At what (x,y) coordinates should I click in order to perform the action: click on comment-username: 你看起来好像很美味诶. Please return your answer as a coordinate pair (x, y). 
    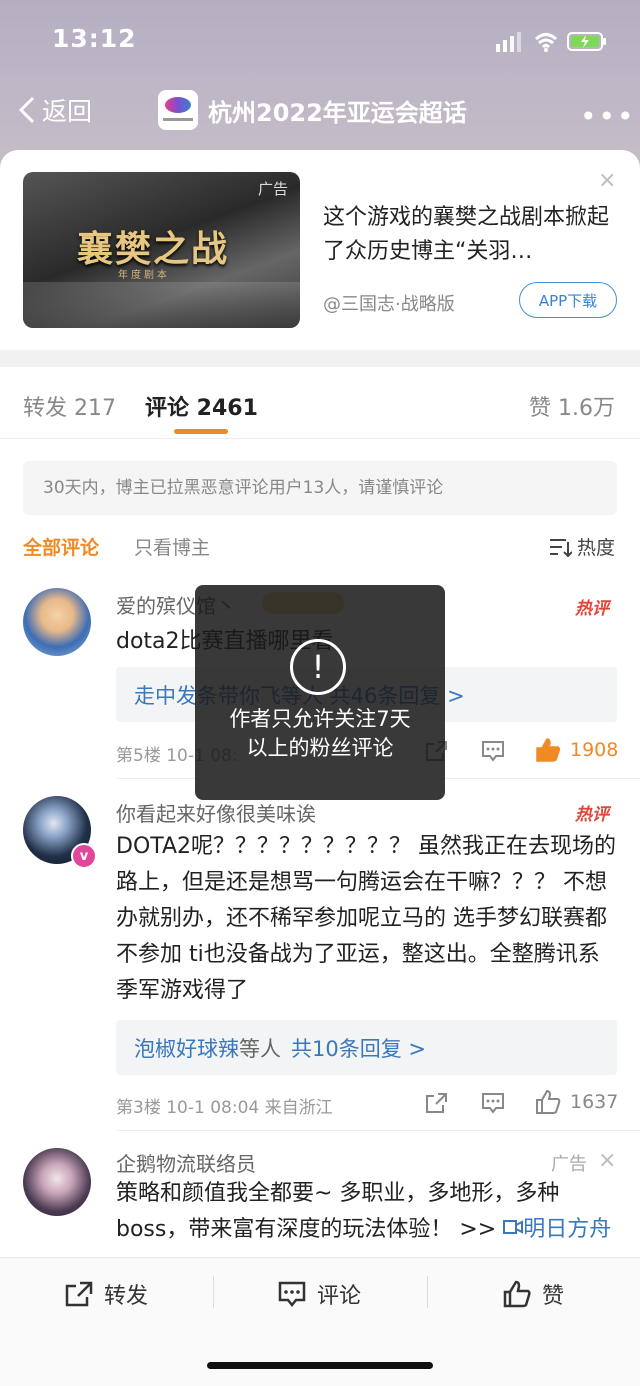
    Looking at the image, I should click on (216, 812).